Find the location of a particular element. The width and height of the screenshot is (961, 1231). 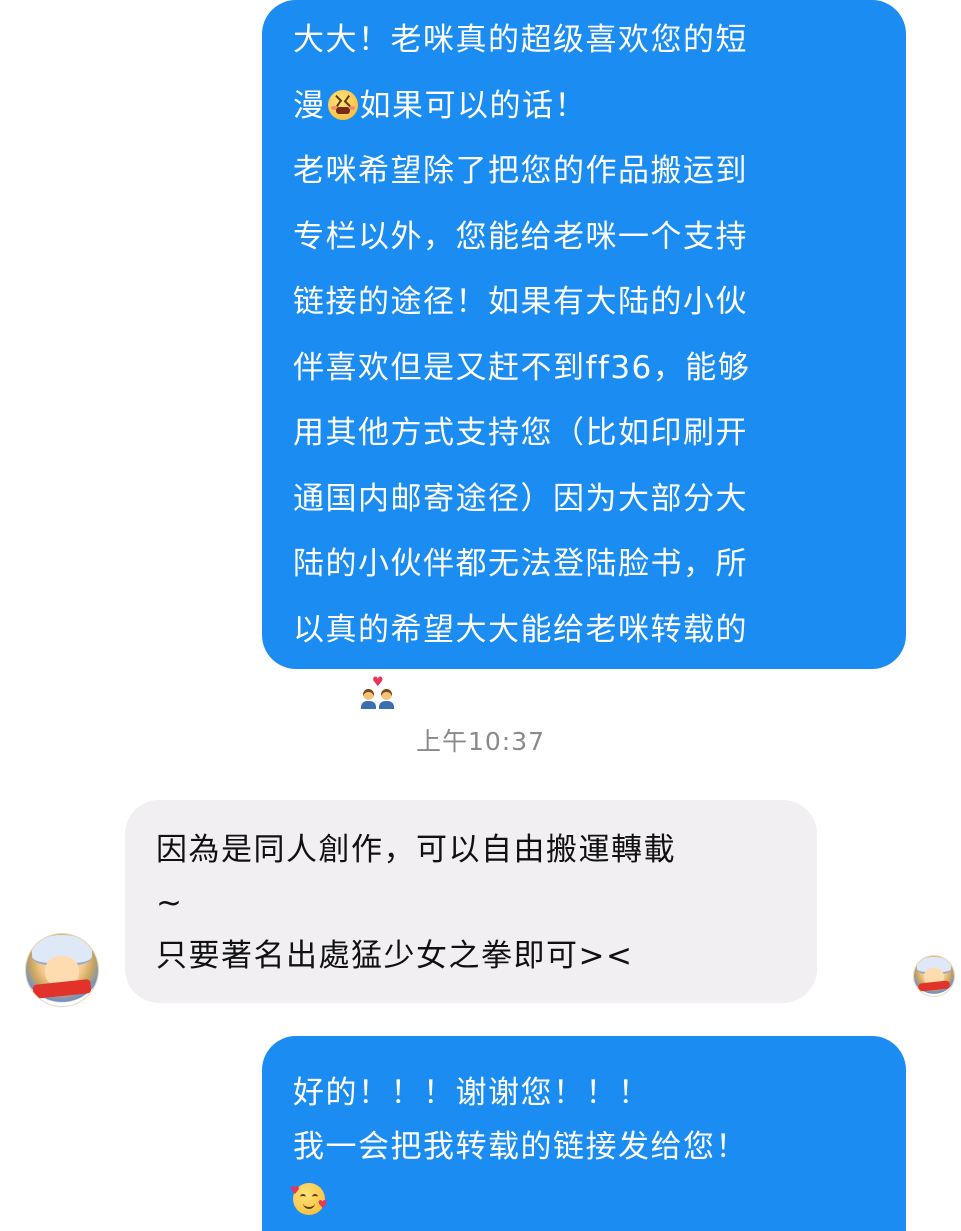

message-line: 只要著名出處猛少女之拳即可>< is located at coordinates (395, 956).